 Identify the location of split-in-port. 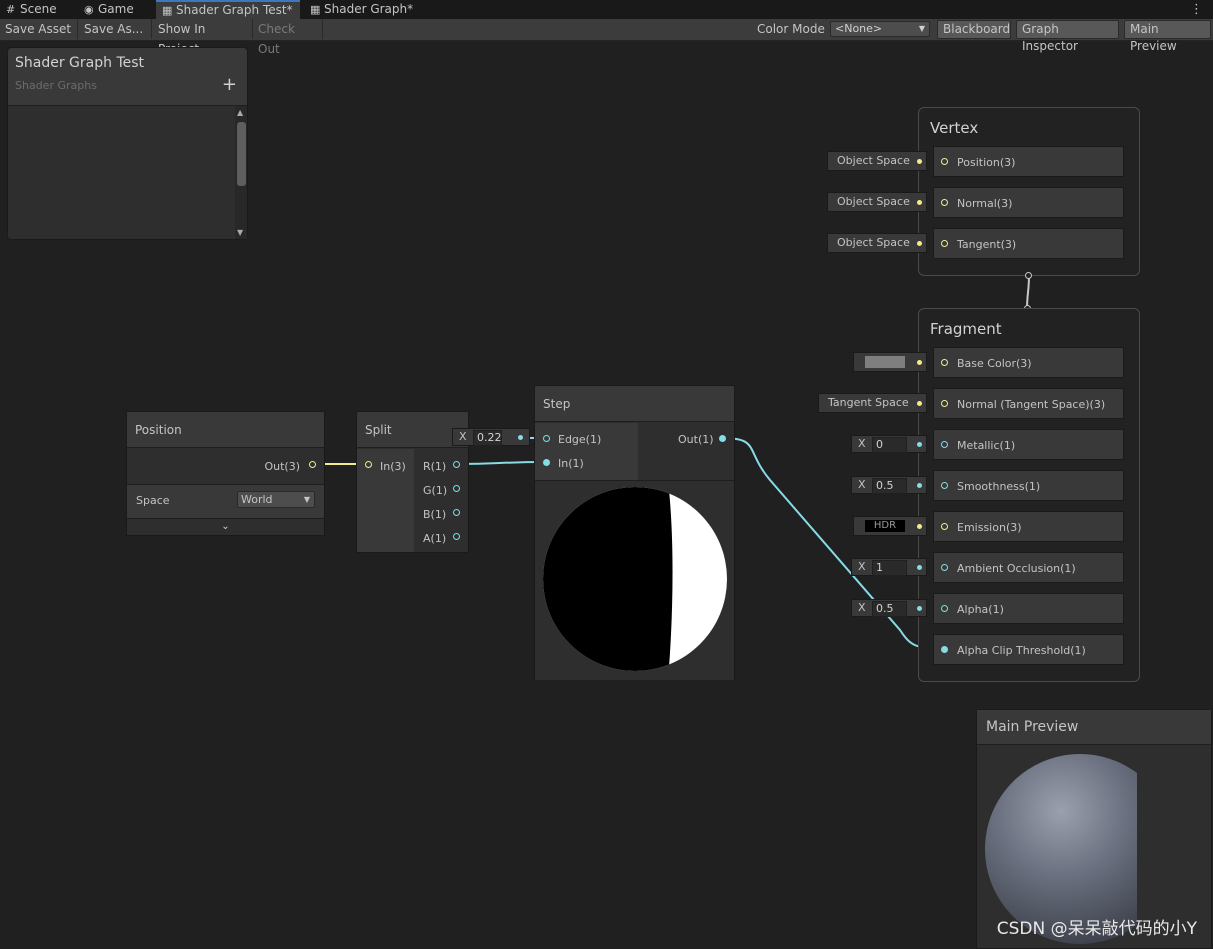
(368, 464).